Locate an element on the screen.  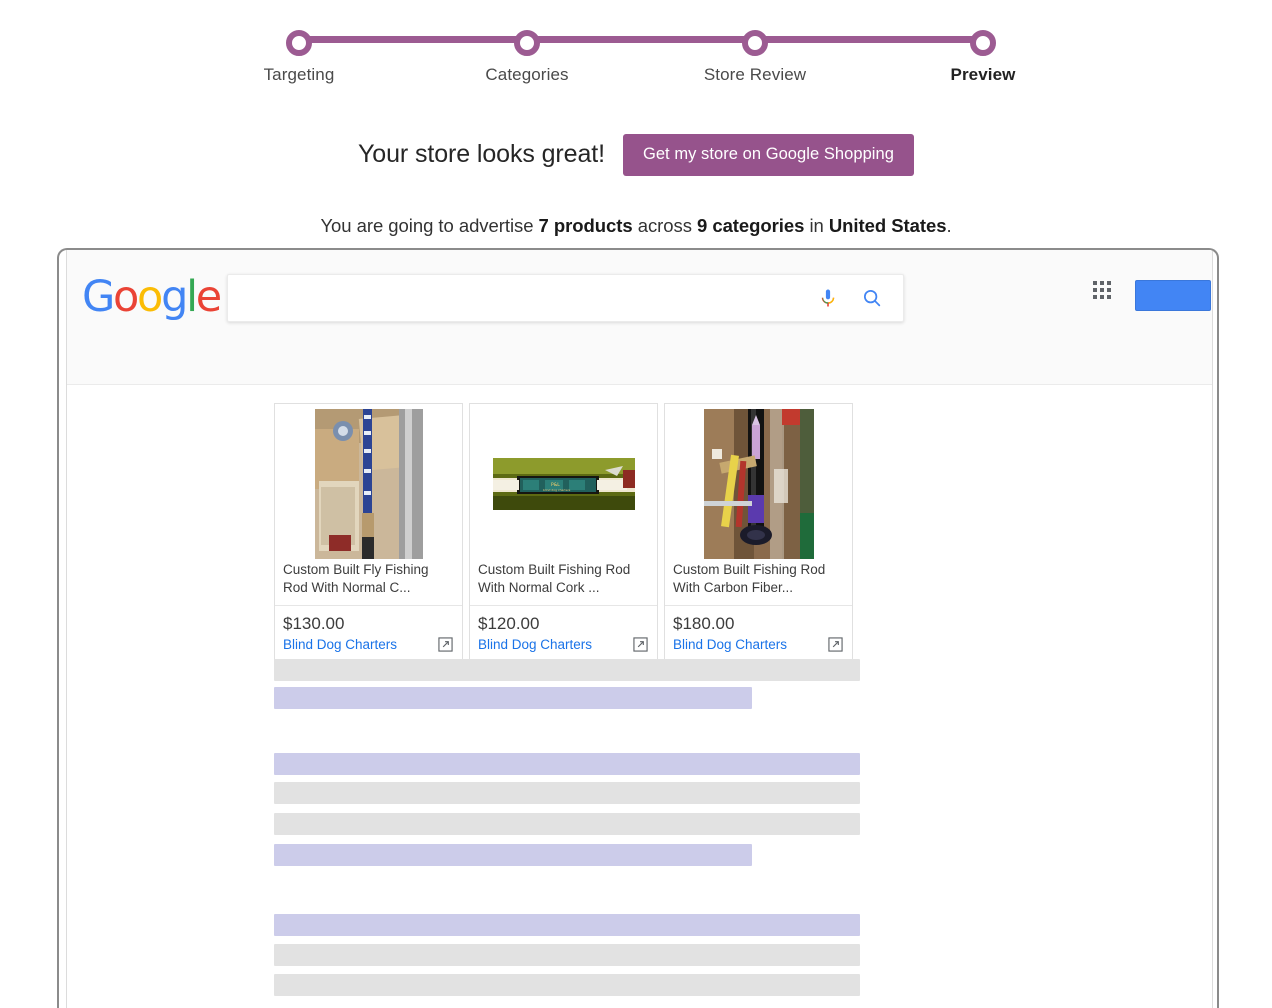
stepper-step-categories: Categories is located at coordinates (527, 42).